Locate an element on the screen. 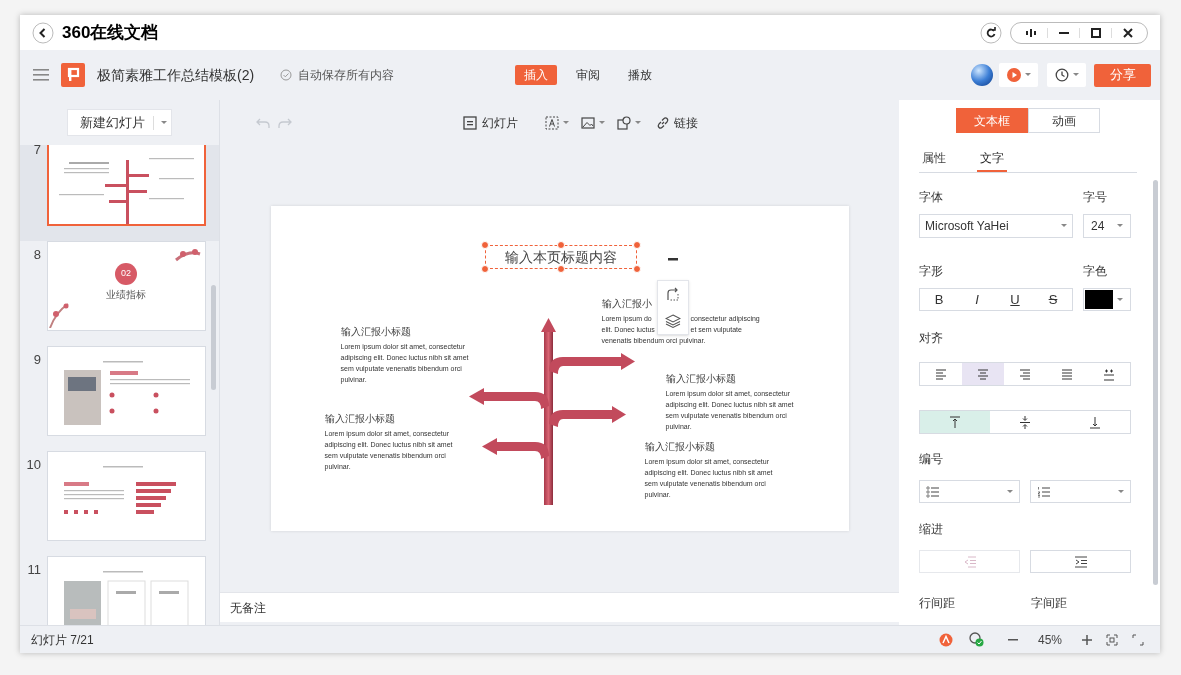  outdent-icon is located at coordinates (969, 561).